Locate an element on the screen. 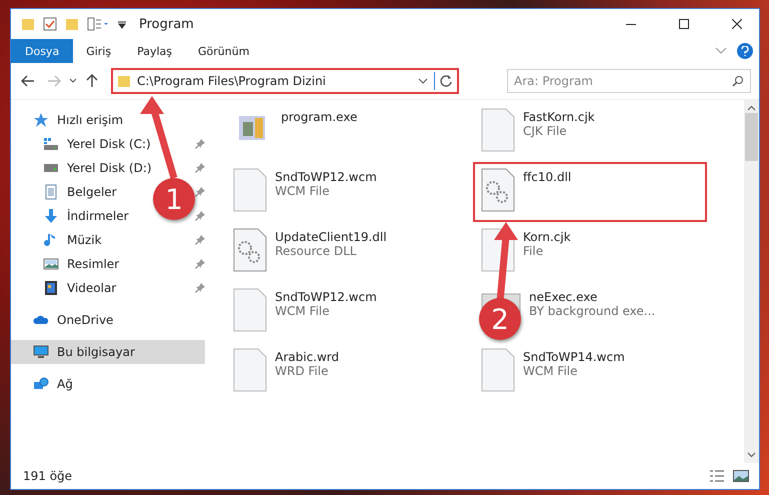 Image resolution: width=769 pixels, height=495 pixels. sidebar-item: Yerel Disk (C:) is located at coordinates (83, 144).